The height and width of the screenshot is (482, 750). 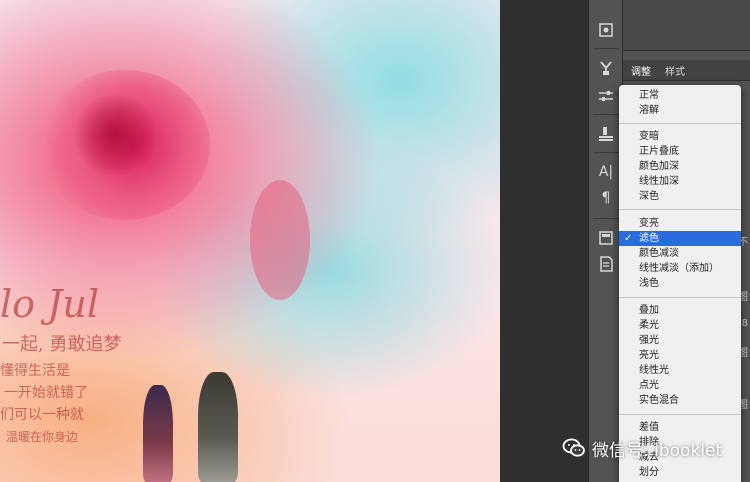 What do you see at coordinates (573, 447) in the screenshot?
I see `wechat-icon` at bounding box center [573, 447].